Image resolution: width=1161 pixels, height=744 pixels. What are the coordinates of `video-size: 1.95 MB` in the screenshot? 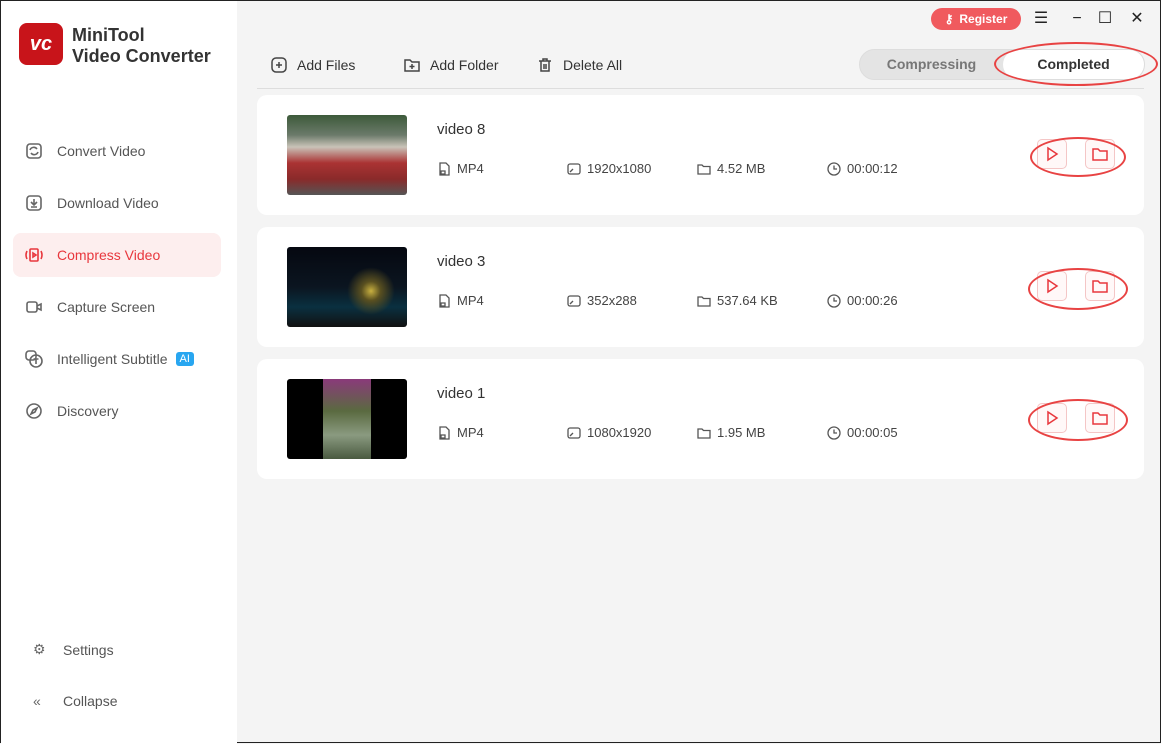 It's located at (731, 432).